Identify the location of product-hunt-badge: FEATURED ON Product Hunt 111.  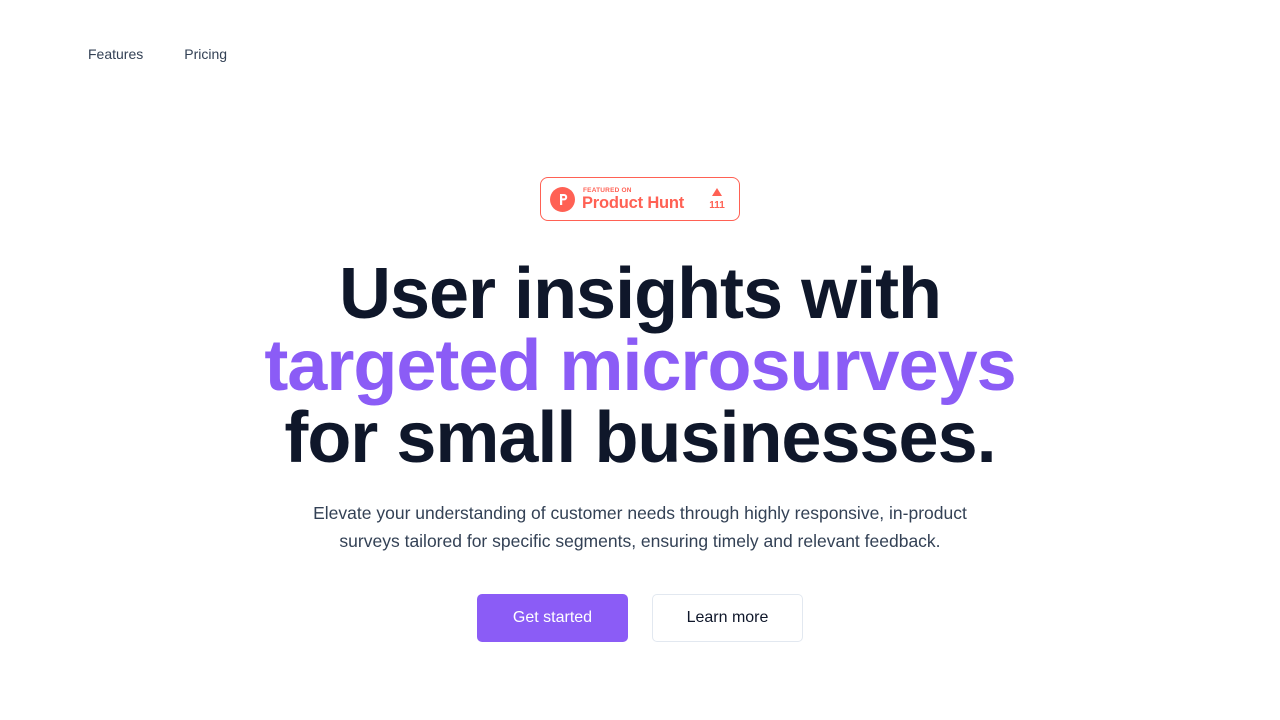
(640, 199).